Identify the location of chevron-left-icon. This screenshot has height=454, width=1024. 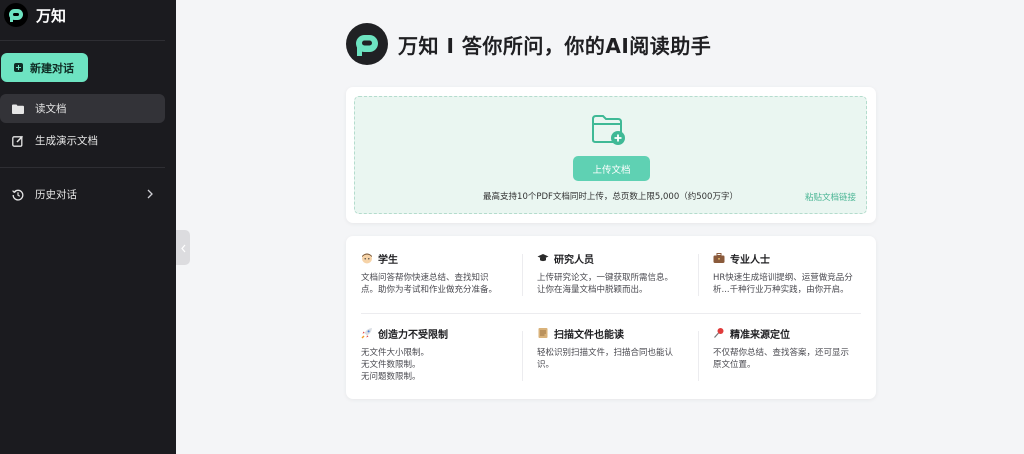
(183, 247).